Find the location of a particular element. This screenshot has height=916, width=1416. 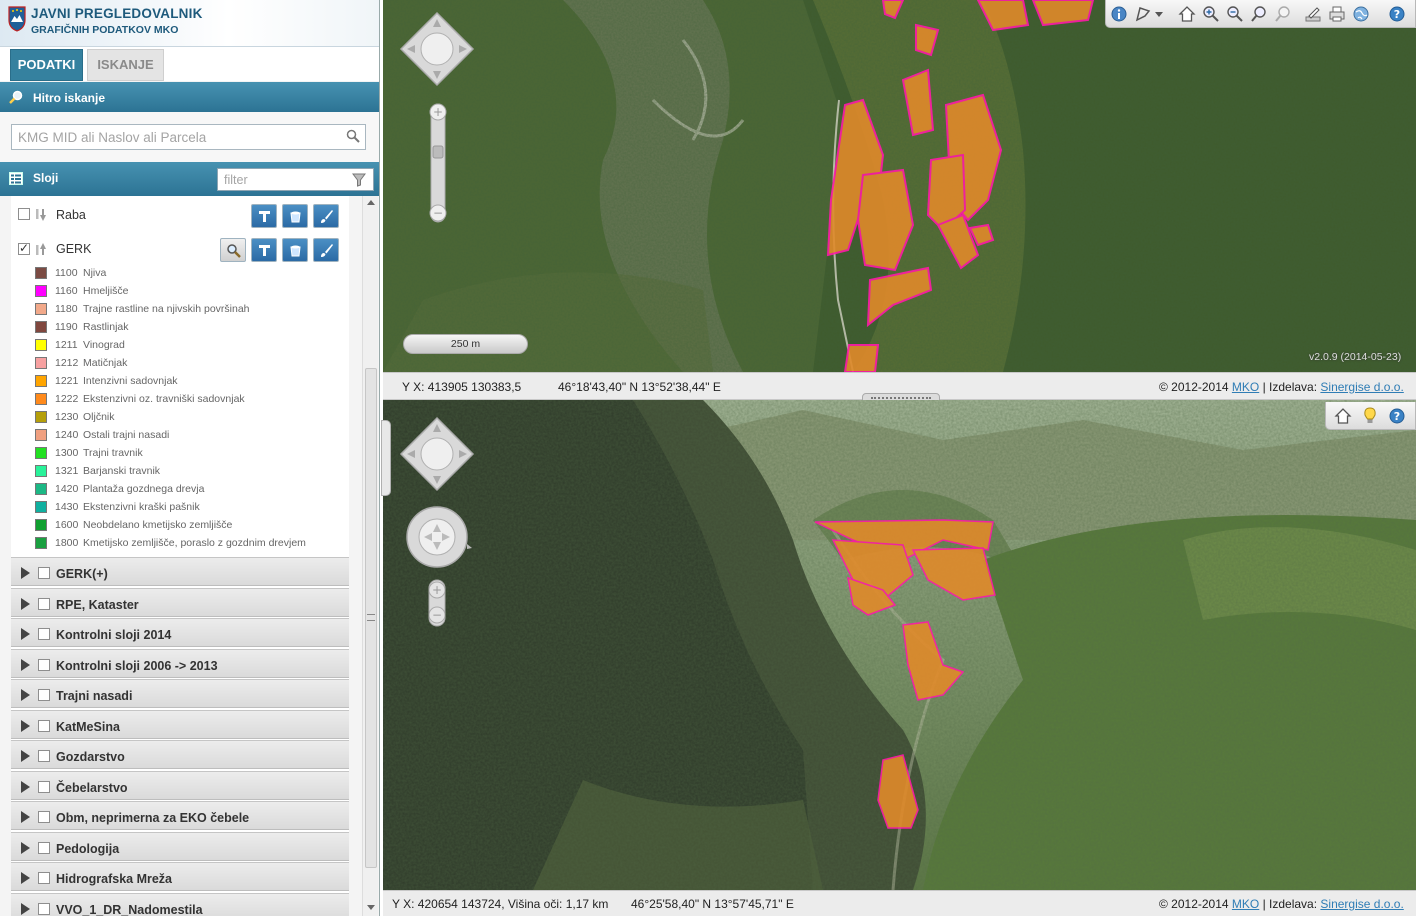

tab-podatki: PODATKI is located at coordinates (46, 65).